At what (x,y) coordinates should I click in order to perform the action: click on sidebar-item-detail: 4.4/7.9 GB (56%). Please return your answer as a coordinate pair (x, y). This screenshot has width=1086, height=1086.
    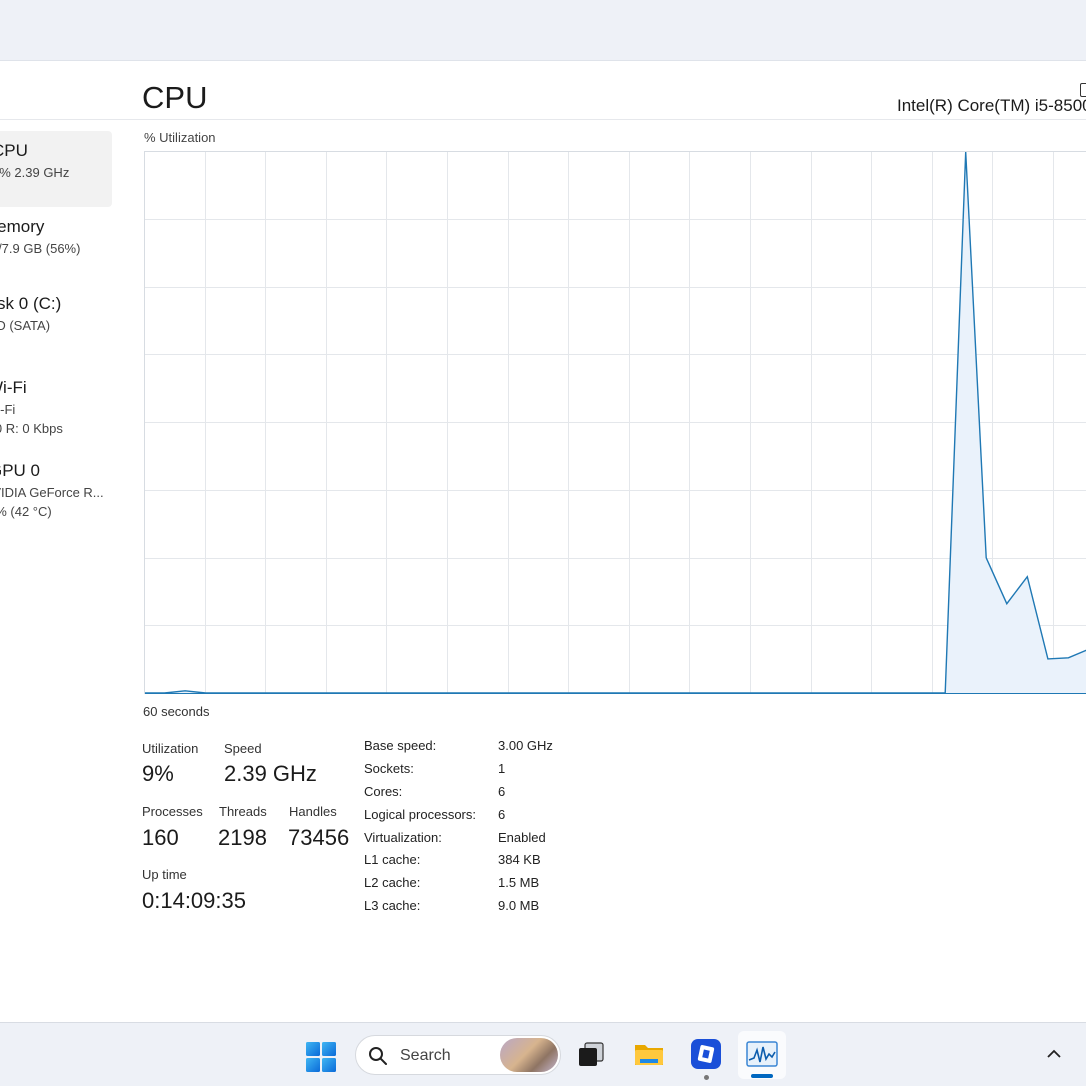
    Looking at the image, I should click on (40, 248).